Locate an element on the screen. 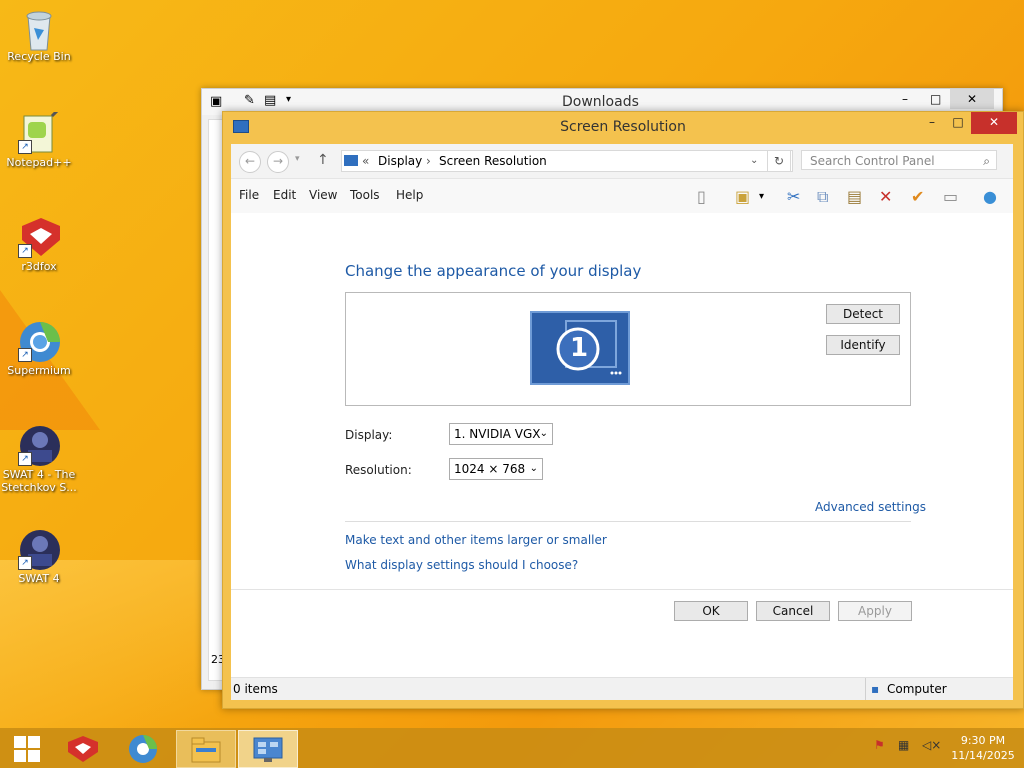 The width and height of the screenshot is (1024, 768). monitor-icon: 1 is located at coordinates (580, 348).